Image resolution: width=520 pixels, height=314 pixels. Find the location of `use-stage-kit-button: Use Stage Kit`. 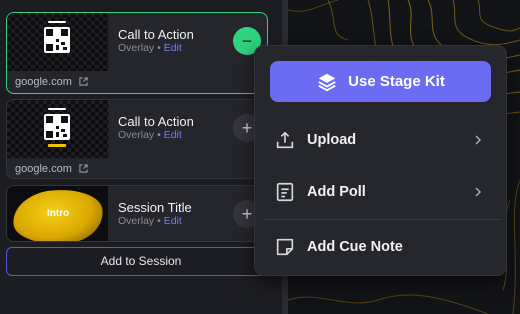

use-stage-kit-button: Use Stage Kit is located at coordinates (380, 81).